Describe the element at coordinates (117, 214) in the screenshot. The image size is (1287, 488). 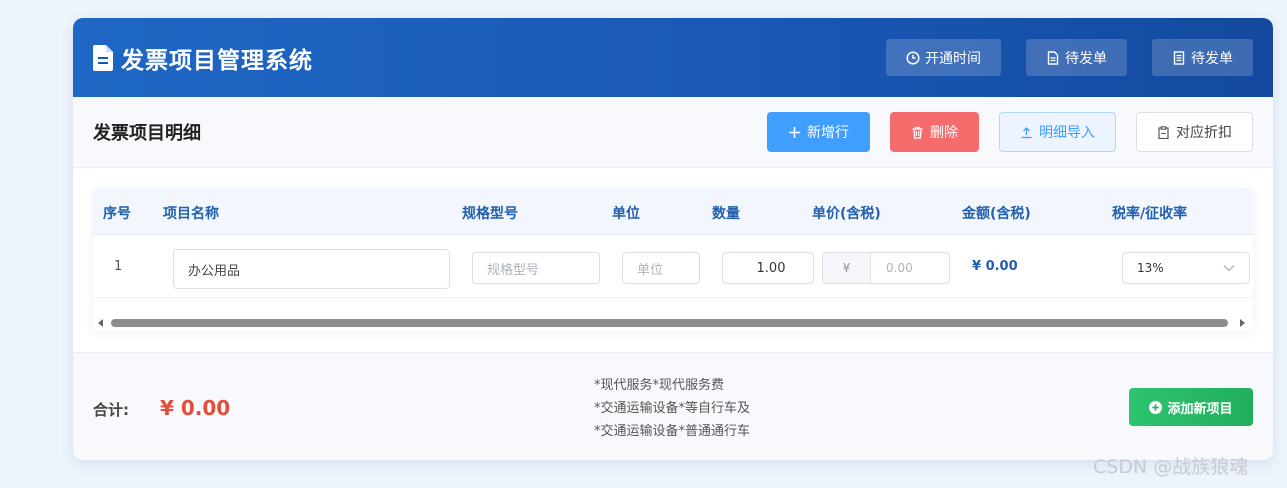
I see `col-index: 序号` at that location.